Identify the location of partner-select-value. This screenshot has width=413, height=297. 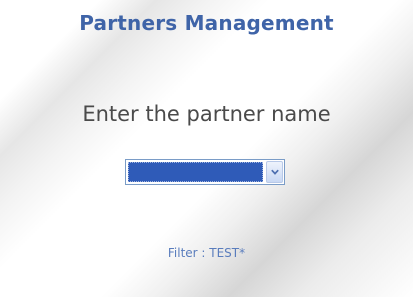
(195, 172).